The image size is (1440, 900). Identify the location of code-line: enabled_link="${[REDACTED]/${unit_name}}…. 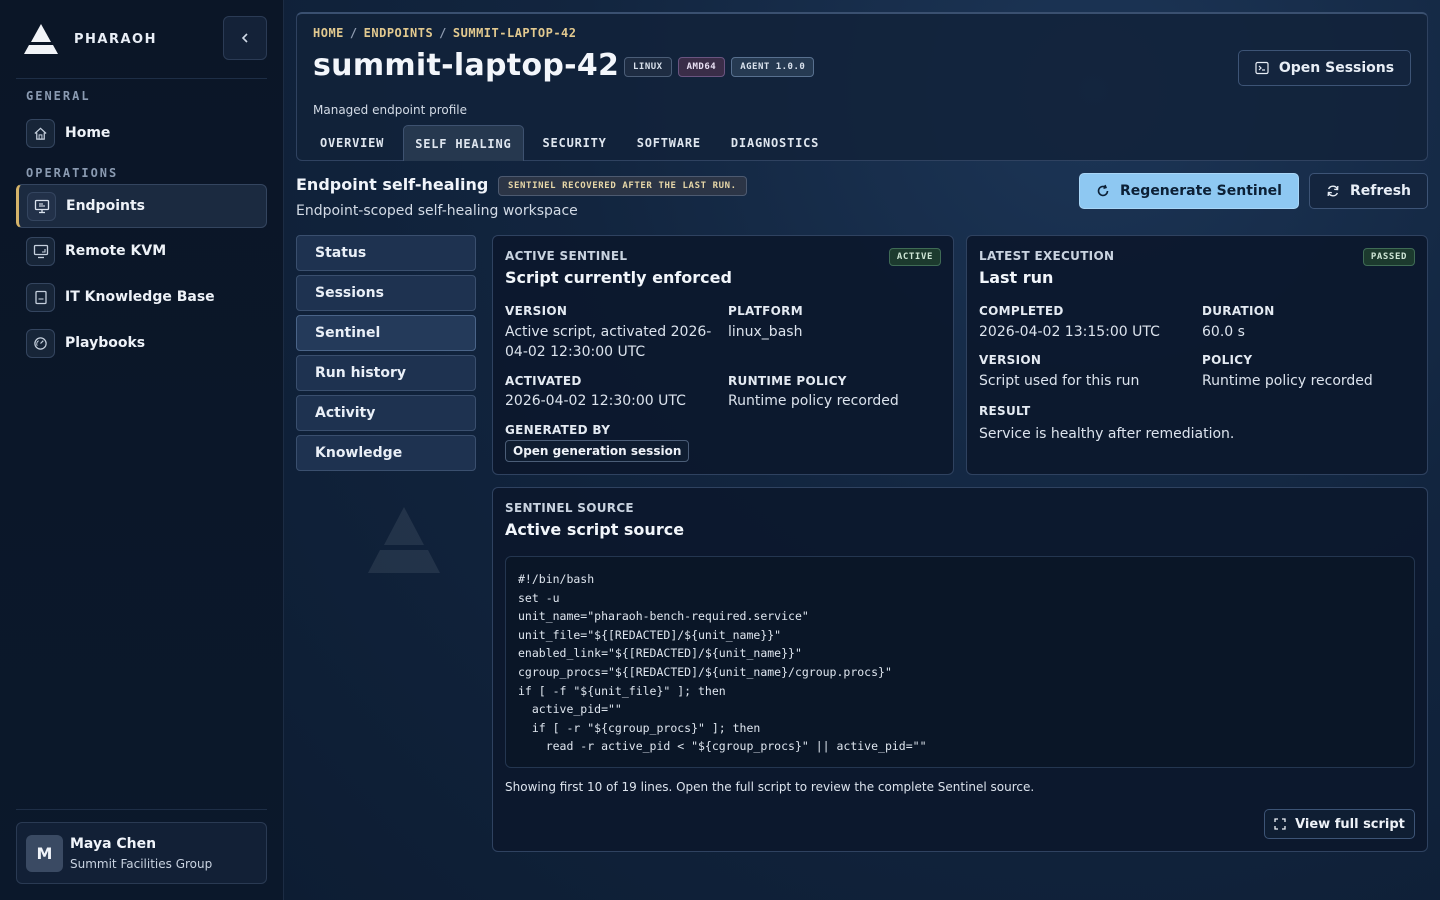
(660, 653).